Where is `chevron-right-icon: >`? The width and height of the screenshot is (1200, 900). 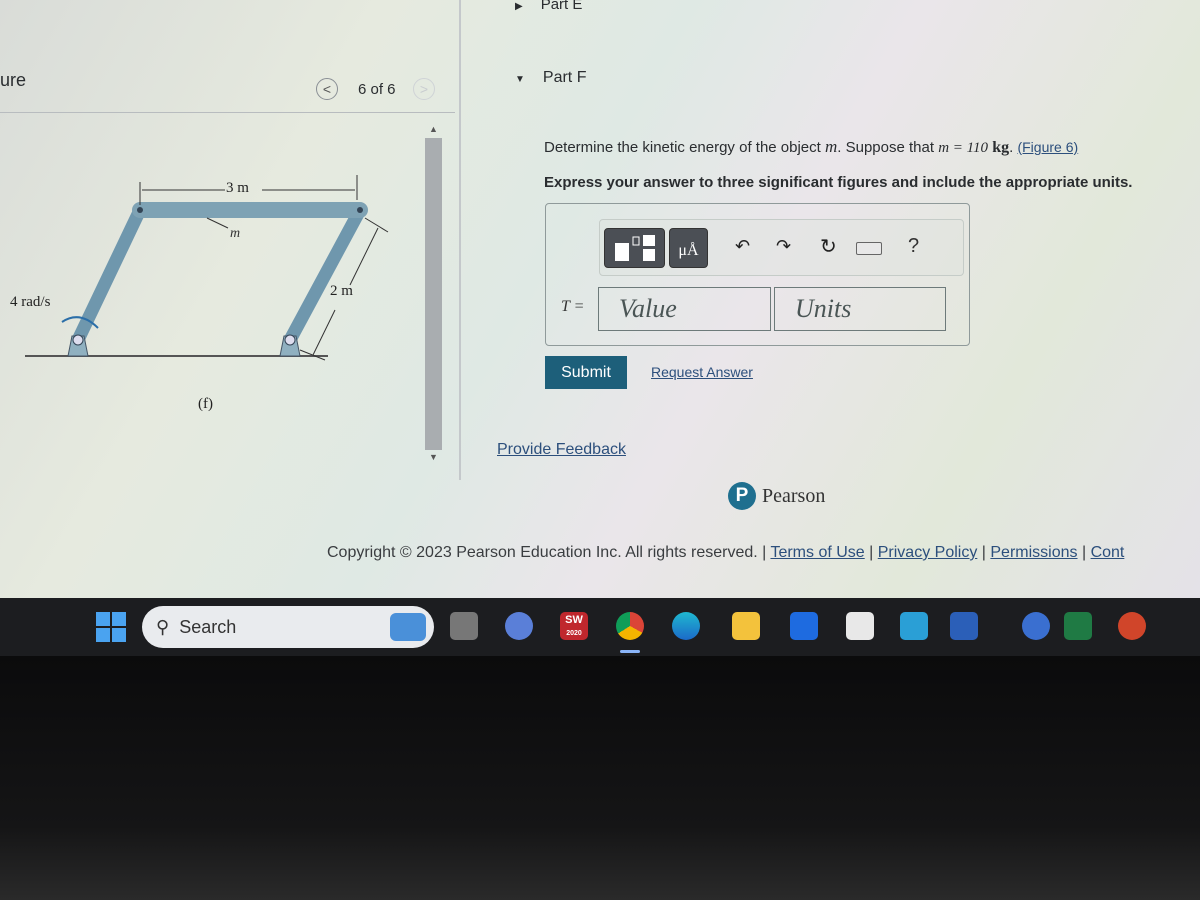
chevron-right-icon: > is located at coordinates (424, 89).